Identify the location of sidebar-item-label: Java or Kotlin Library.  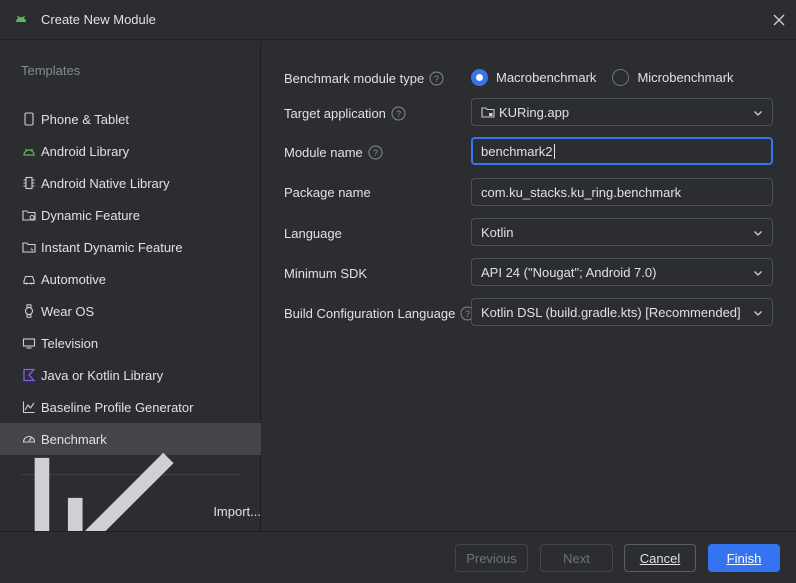
(102, 375).